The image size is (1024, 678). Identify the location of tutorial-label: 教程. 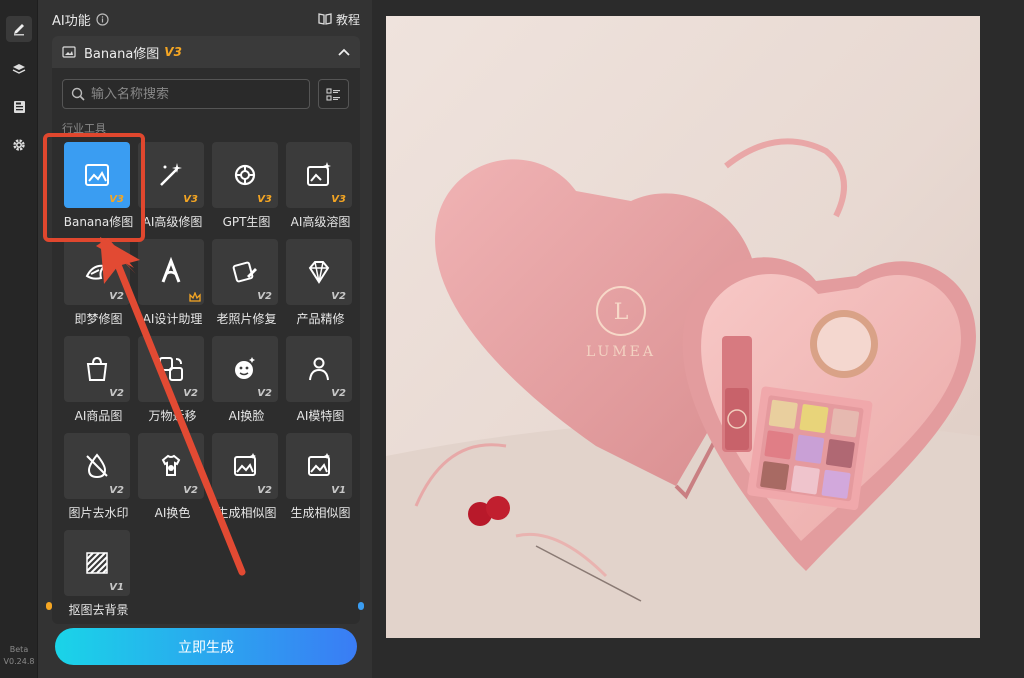
(347, 19).